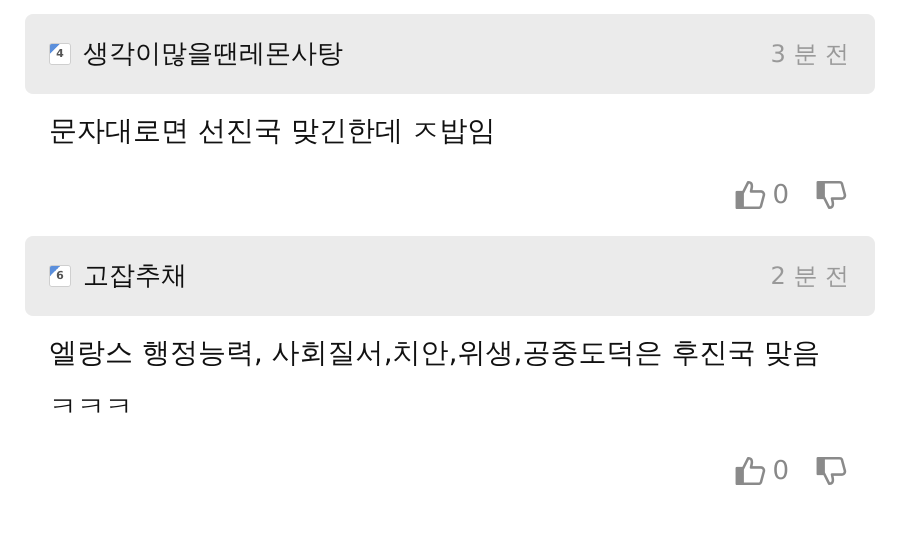 This screenshot has width=900, height=538. Describe the element at coordinates (135, 276) in the screenshot. I see `author-name: 고잡추채` at that location.